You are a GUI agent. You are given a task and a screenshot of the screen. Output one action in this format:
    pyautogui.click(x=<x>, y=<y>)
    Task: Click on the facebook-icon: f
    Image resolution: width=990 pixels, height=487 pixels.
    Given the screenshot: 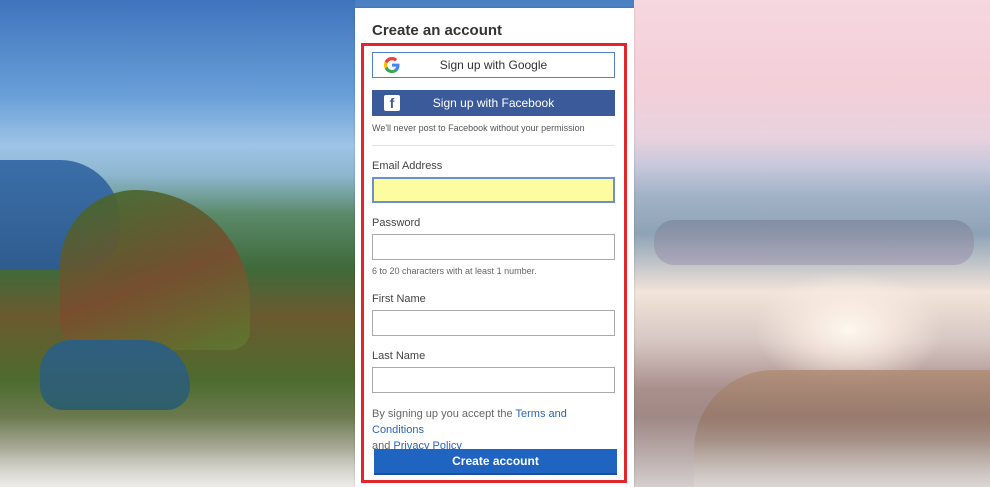 What is the action you would take?
    pyautogui.click(x=392, y=103)
    